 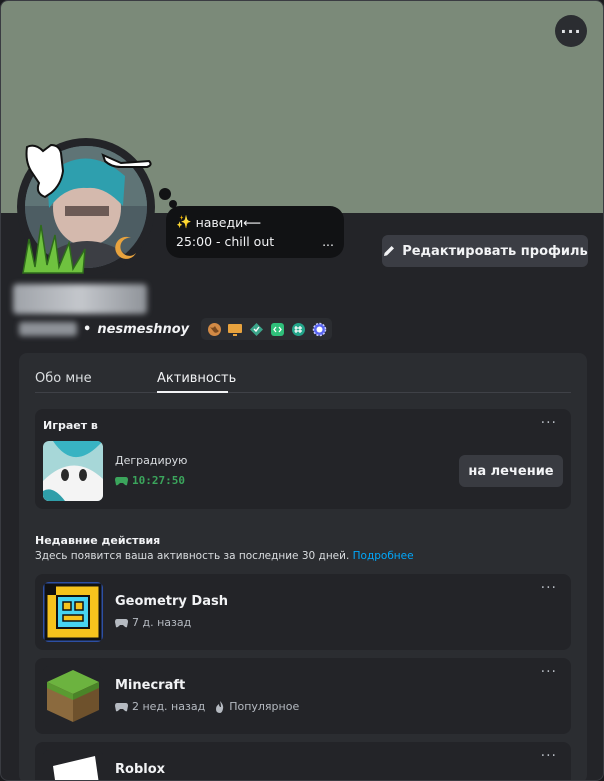 What do you see at coordinates (277, 329) in the screenshot?
I see `code-icon` at bounding box center [277, 329].